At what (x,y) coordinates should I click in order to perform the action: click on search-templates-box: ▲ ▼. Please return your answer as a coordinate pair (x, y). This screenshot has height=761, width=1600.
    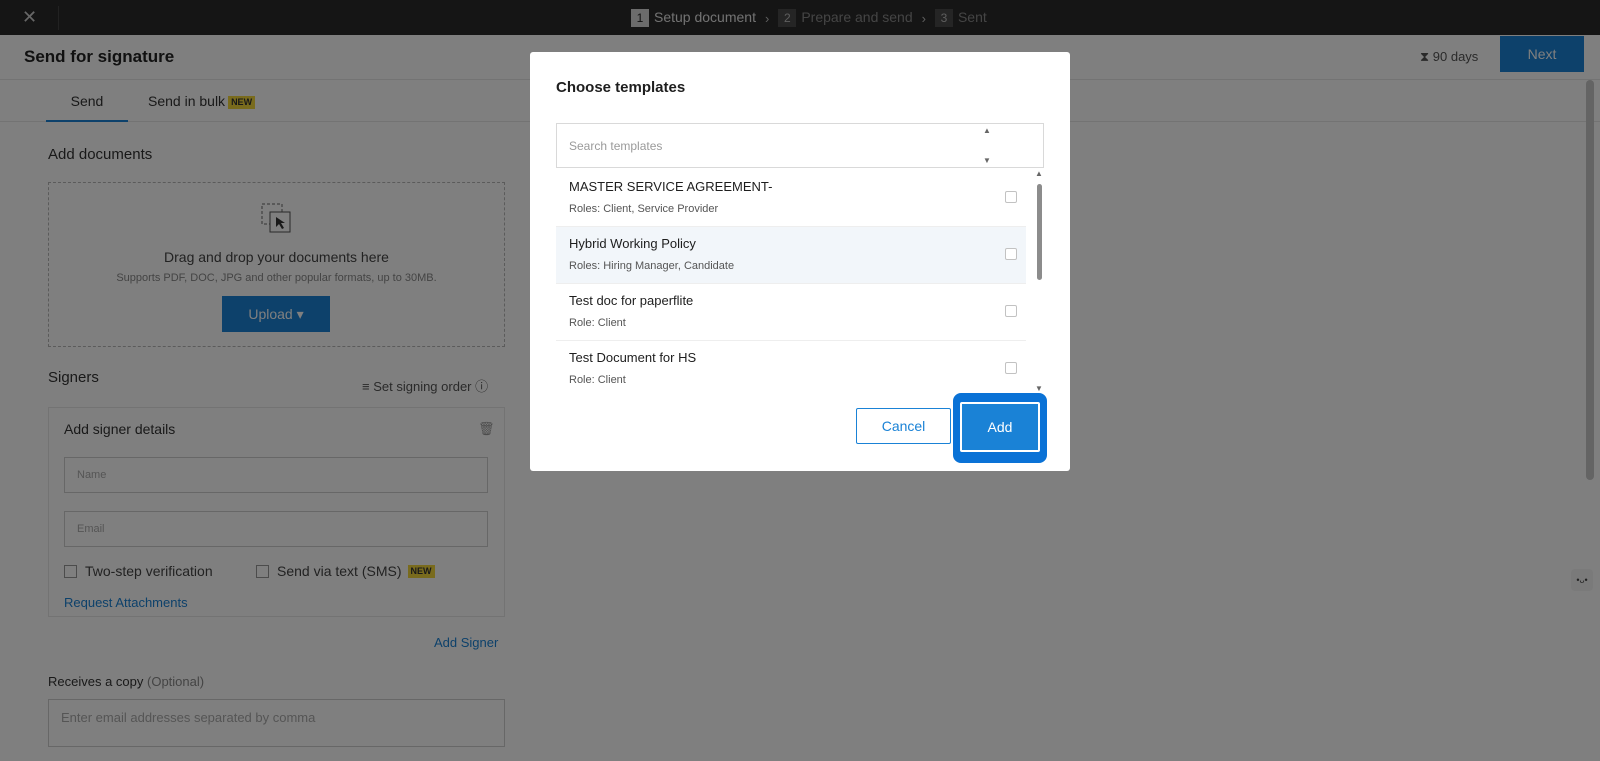
    Looking at the image, I should click on (800, 145).